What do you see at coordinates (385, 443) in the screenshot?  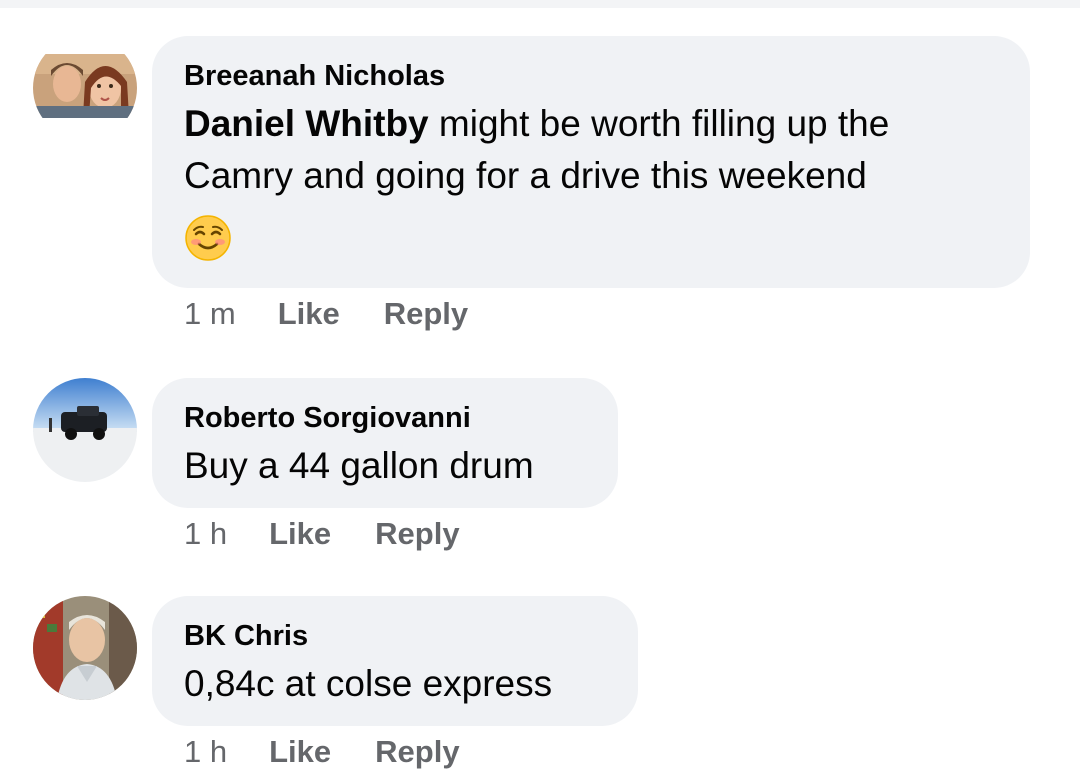 I see `comment-bubble: Roberto Sorgiovanni Buy a 44 gallon drum` at bounding box center [385, 443].